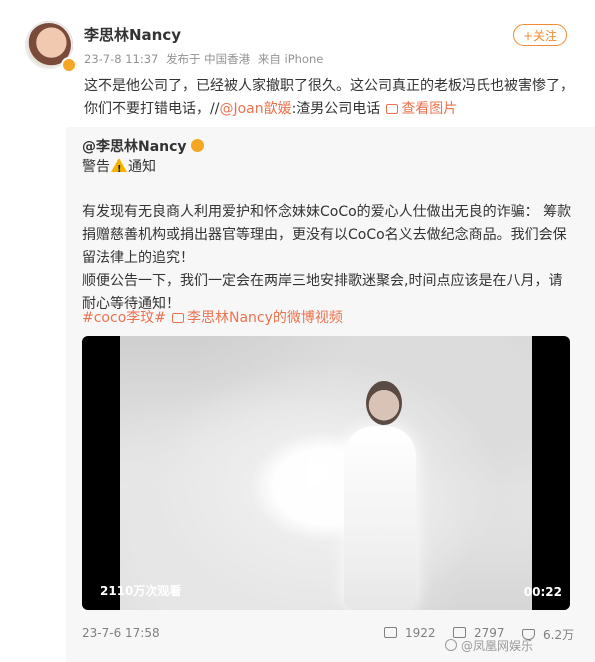 This screenshot has height=662, width=595. I want to click on image-icon, so click(392, 109).